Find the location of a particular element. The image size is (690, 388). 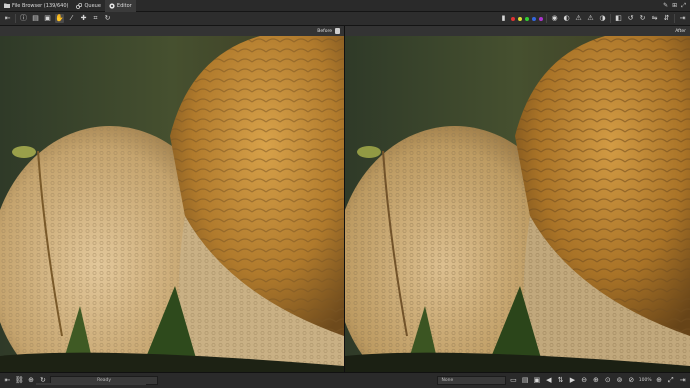

color-label-yellow-icon is located at coordinates (520, 18).